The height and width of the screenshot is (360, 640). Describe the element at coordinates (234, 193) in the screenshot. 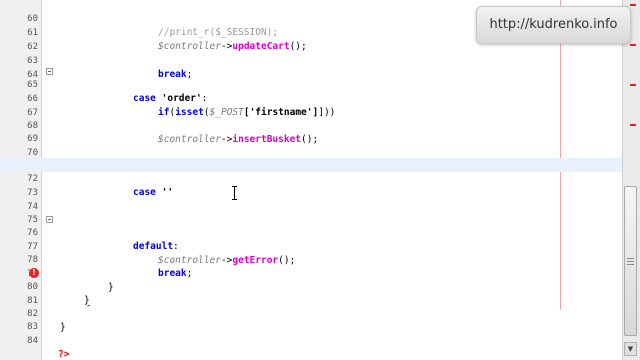

I see `i-beam-cursor-icon` at that location.